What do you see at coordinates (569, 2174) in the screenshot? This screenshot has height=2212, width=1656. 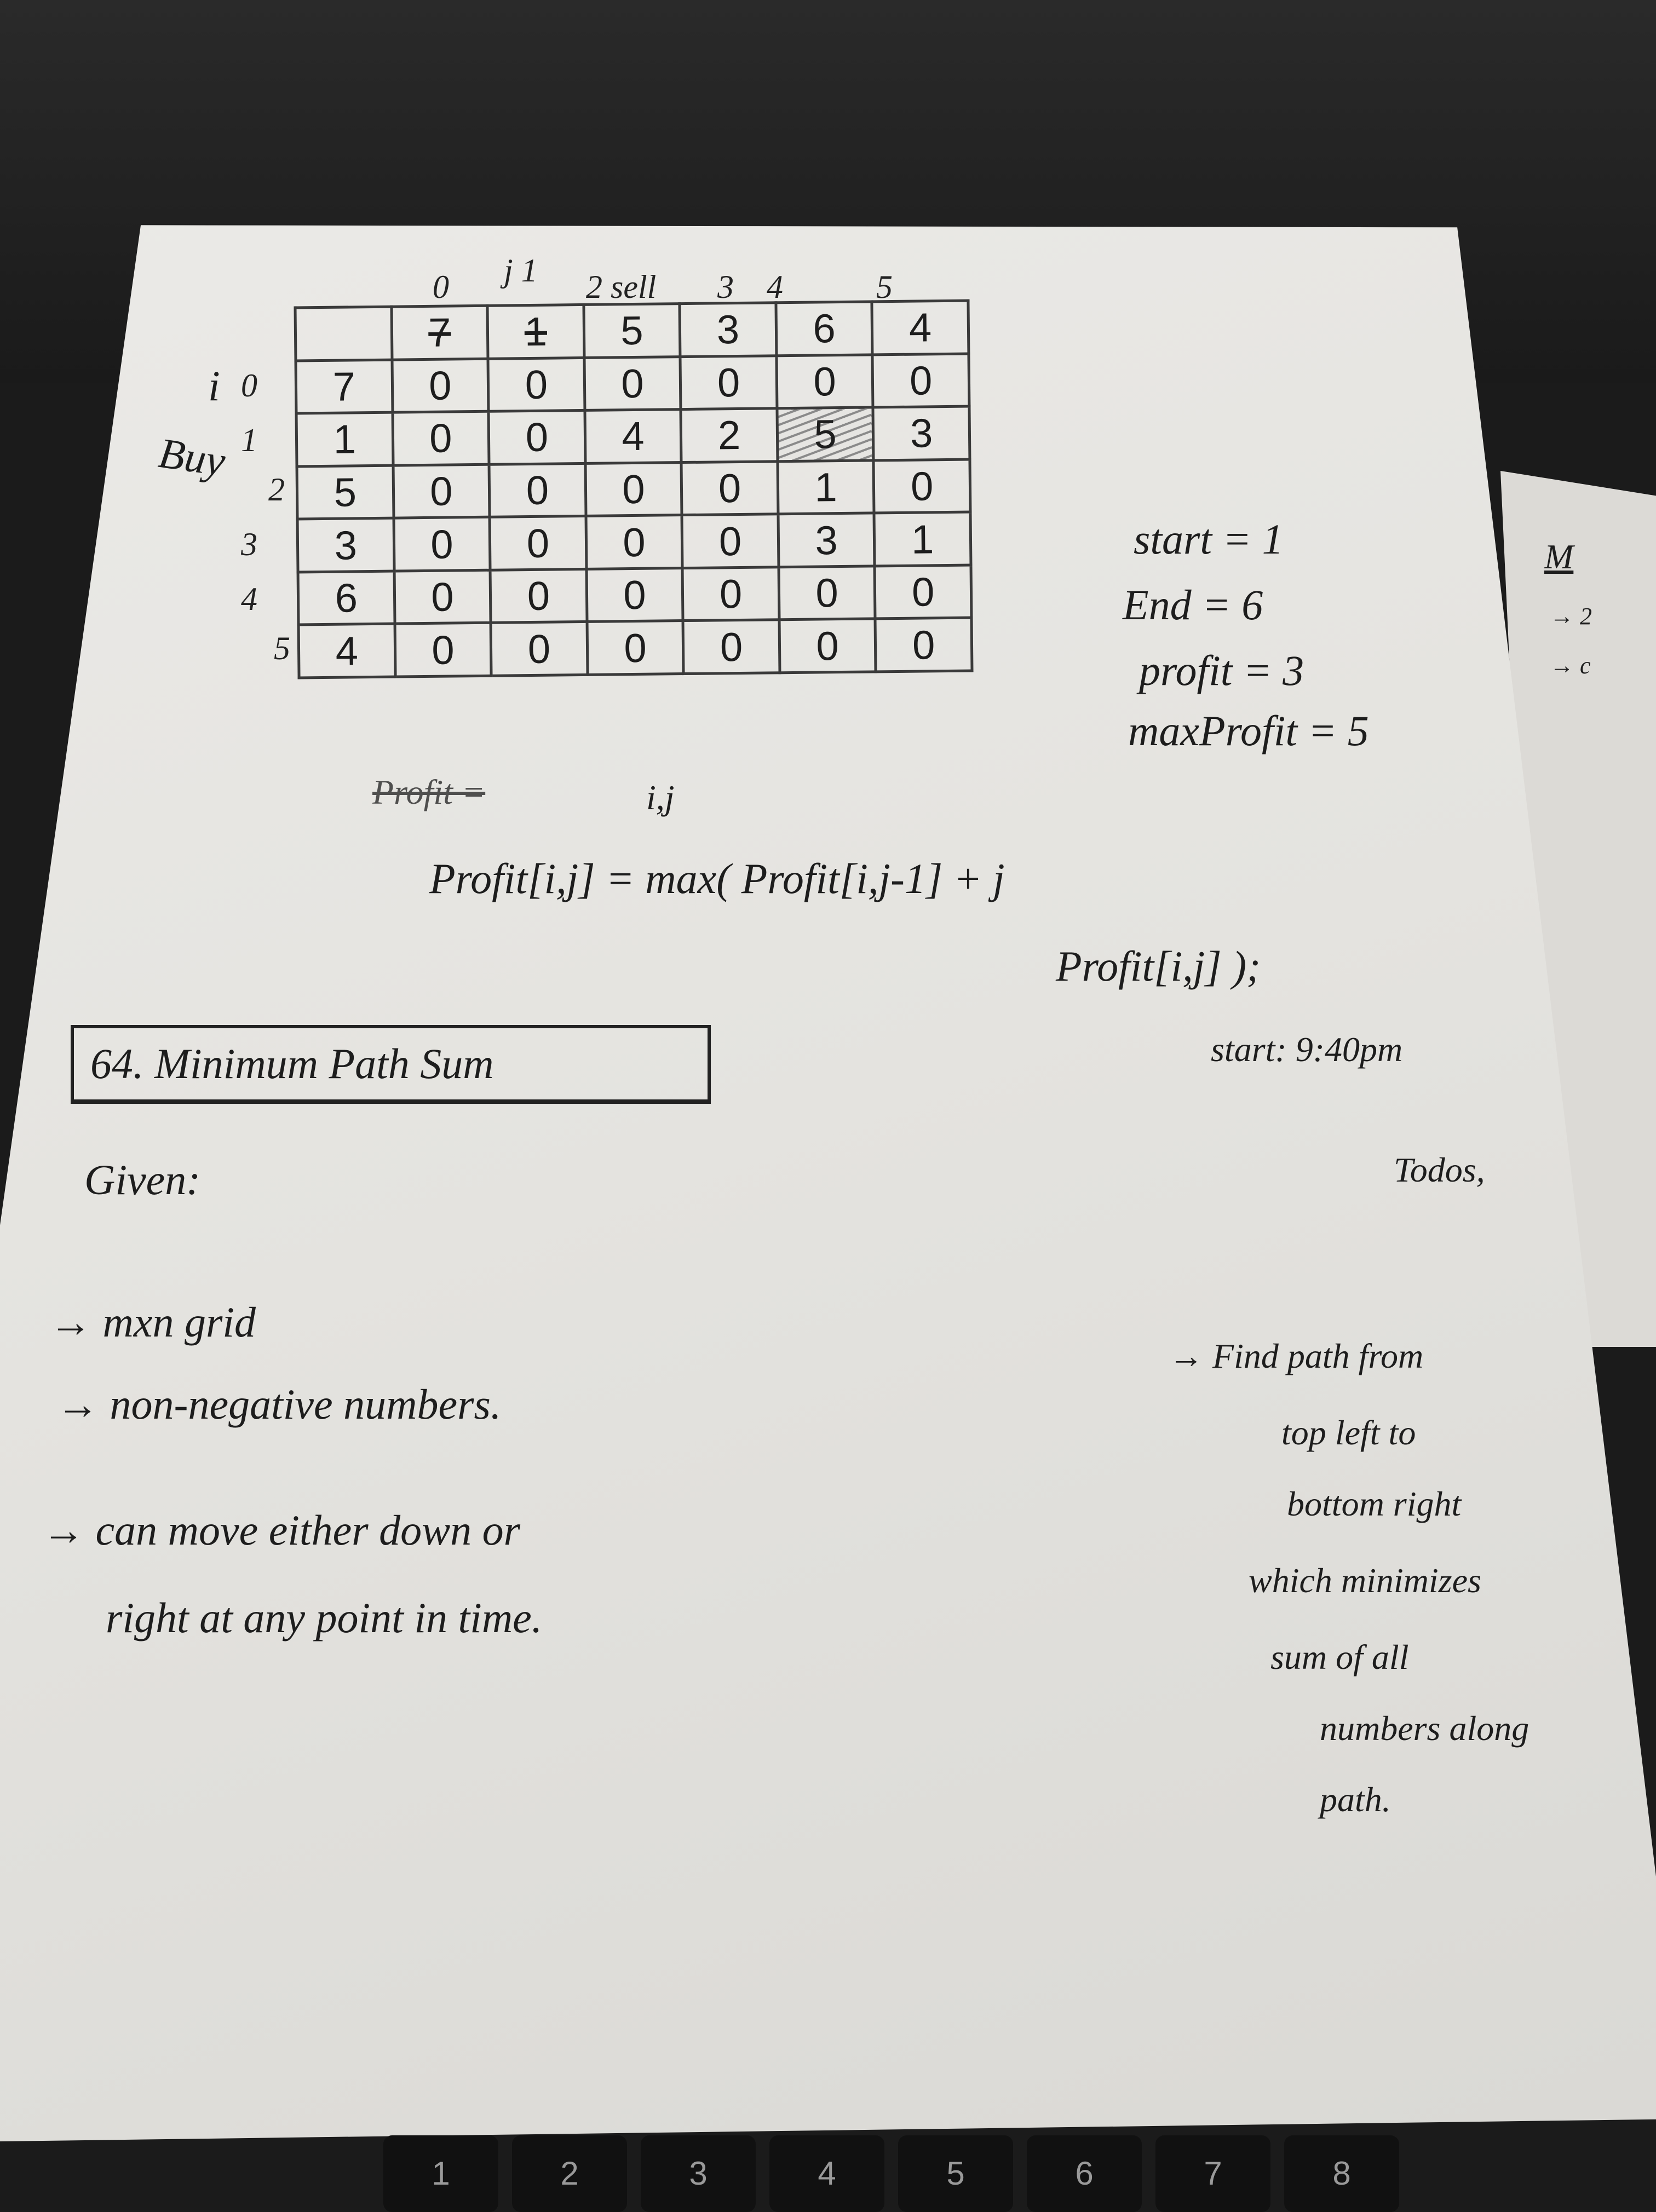 I see `keyboard-key: 2` at bounding box center [569, 2174].